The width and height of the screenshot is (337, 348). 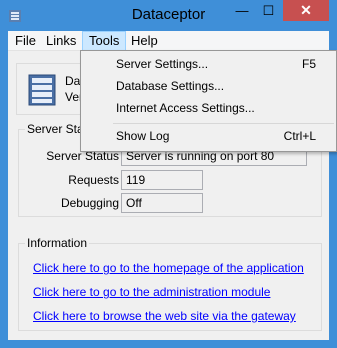 I want to click on menu-separator, so click(x=223, y=123).